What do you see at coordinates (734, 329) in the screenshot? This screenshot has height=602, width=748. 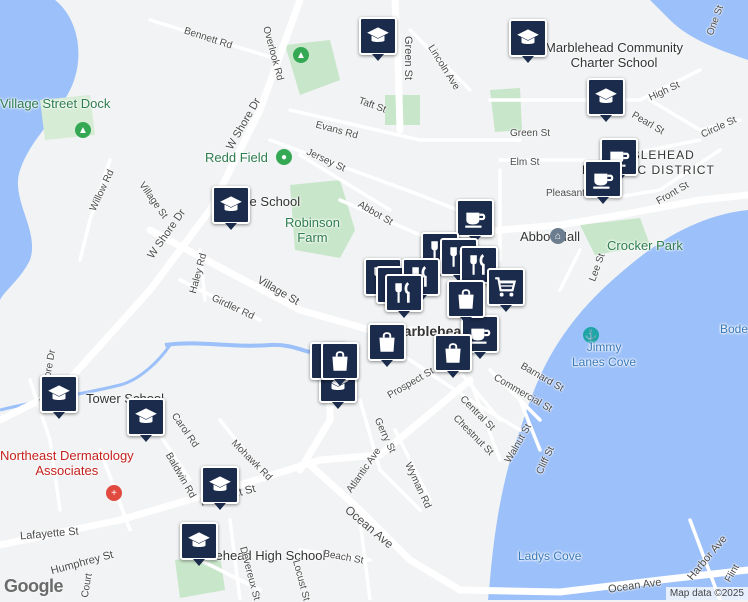 I see `place-bode: Bode` at bounding box center [734, 329].